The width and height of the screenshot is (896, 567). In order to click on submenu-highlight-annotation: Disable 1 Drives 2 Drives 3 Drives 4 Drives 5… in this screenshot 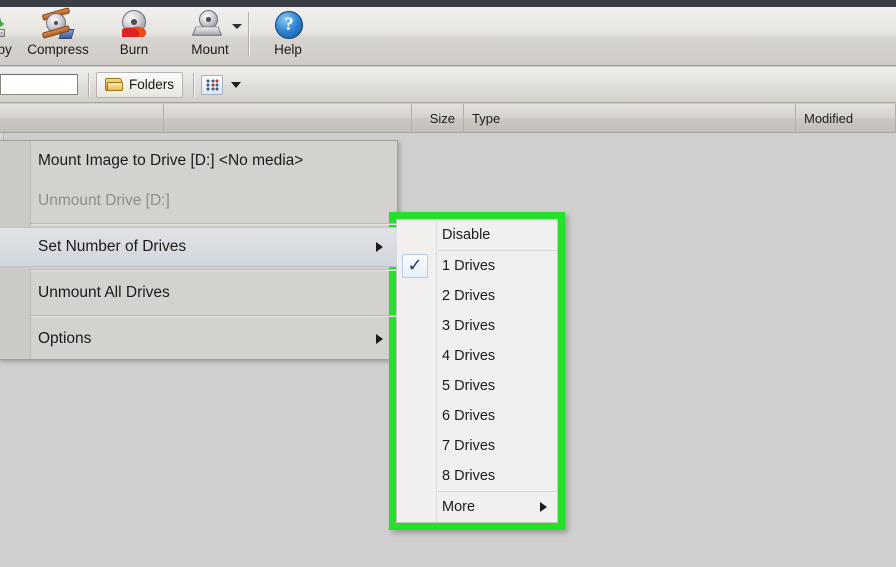, I will do `click(477, 371)`.